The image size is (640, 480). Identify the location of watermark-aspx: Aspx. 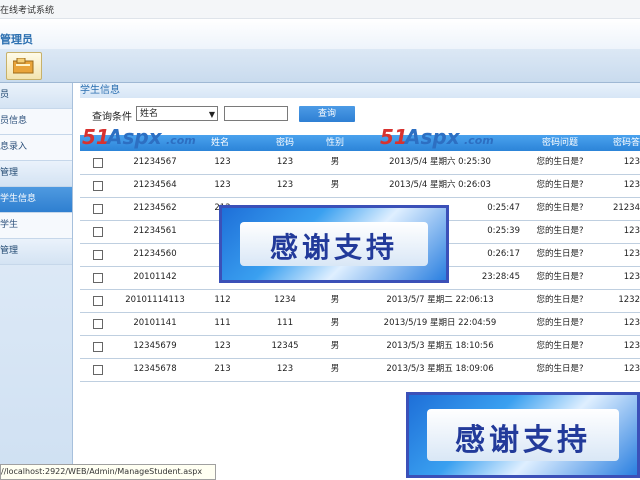
(134, 137).